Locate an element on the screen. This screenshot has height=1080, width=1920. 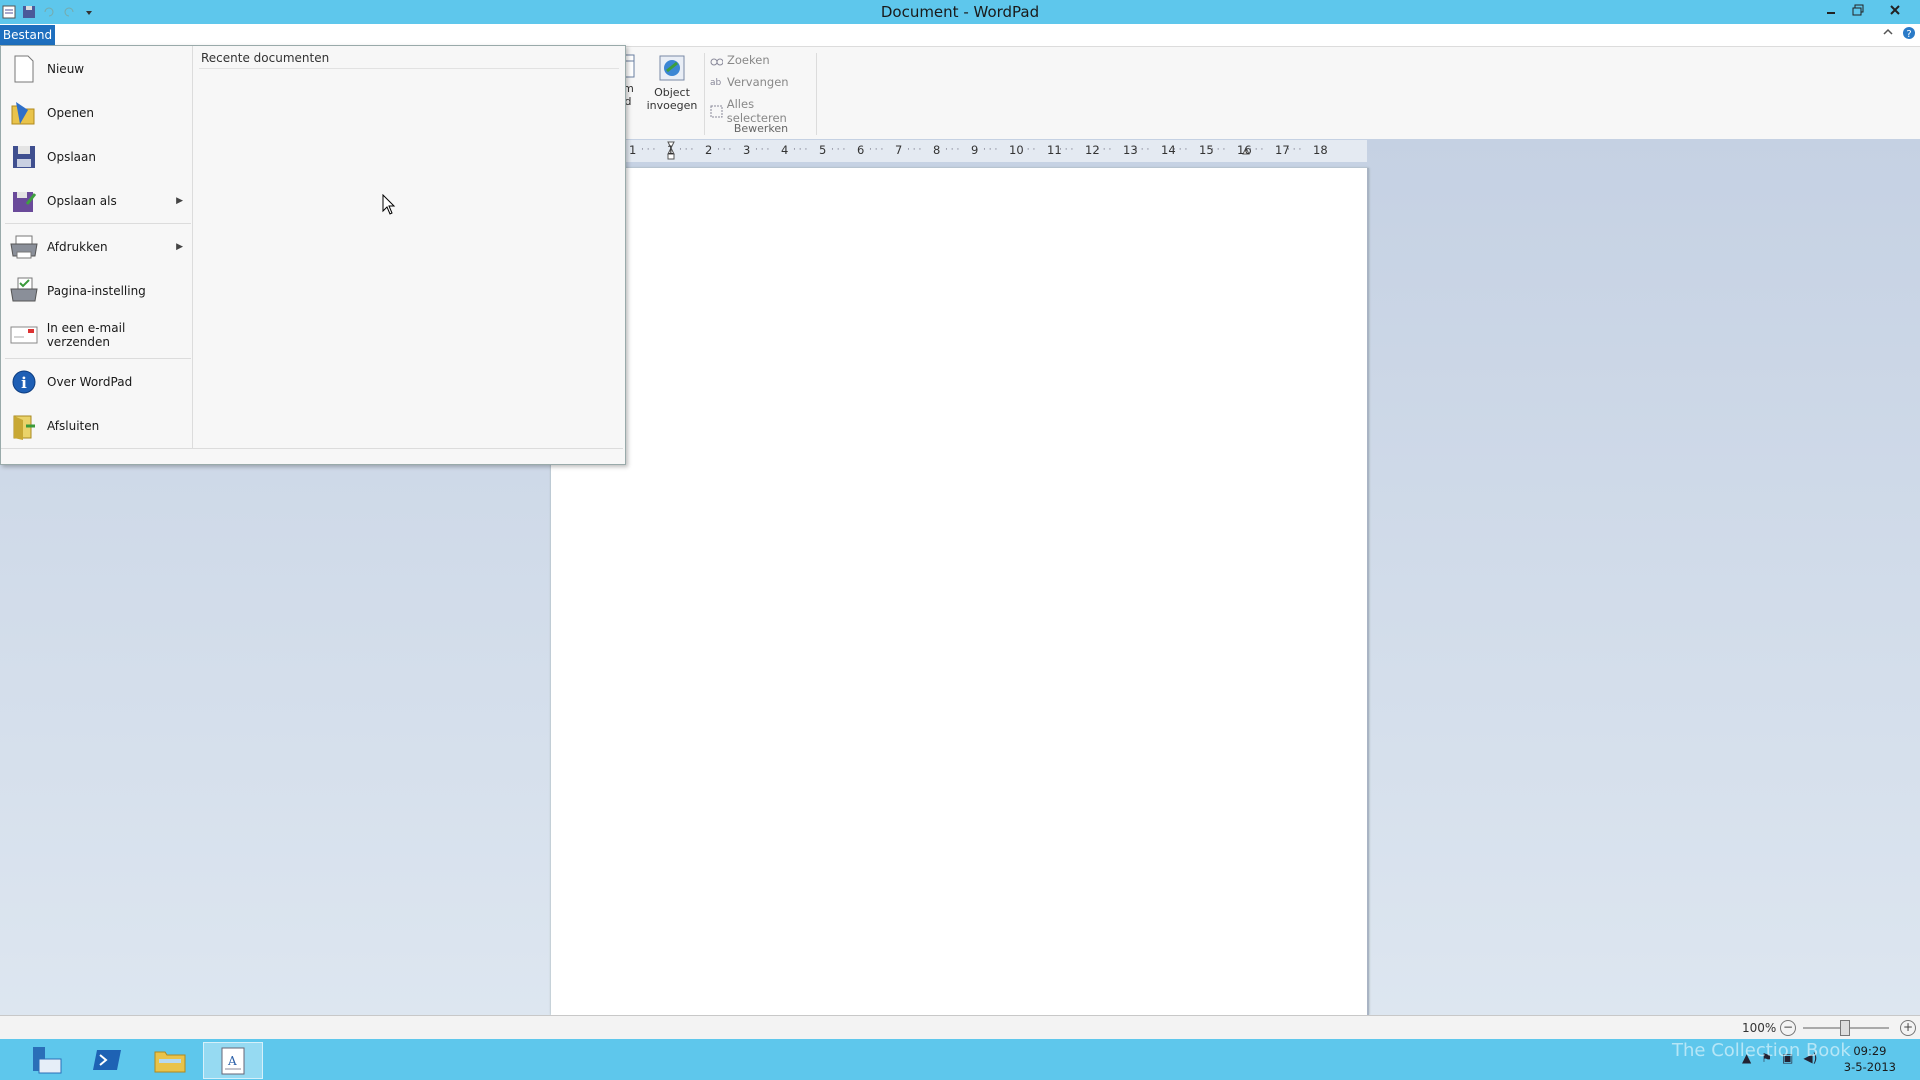
menu-item-label: Nieuw is located at coordinates (66, 69).